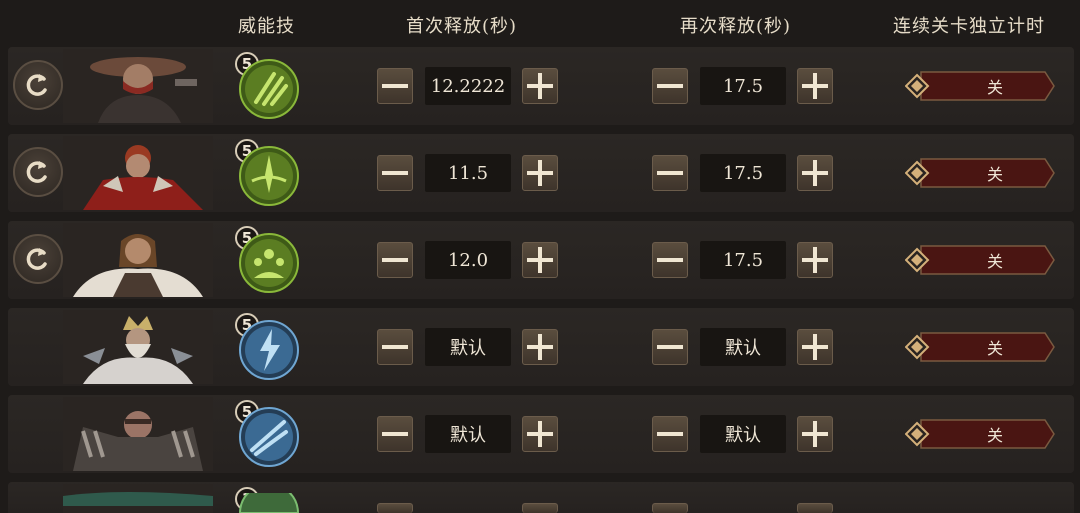 The height and width of the screenshot is (513, 1080). I want to click on second-release-column-header: 再次释放(秒), so click(736, 26).